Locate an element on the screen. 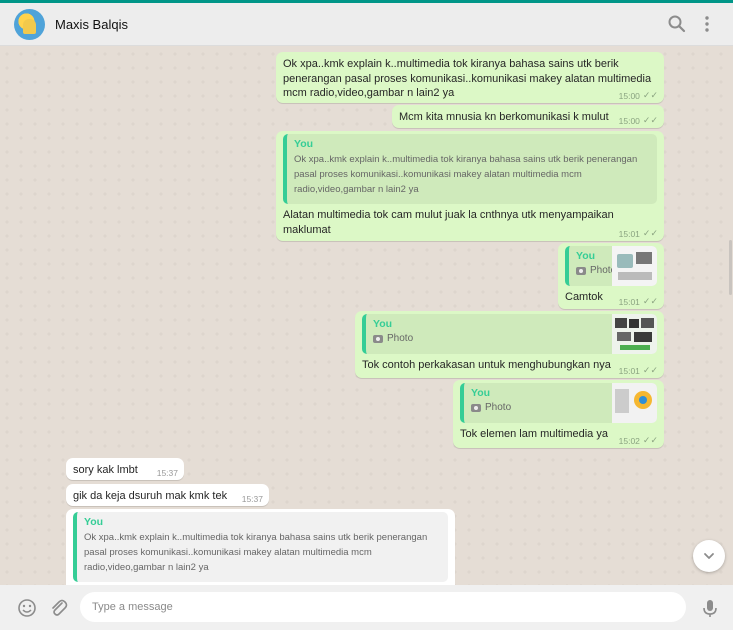  message-bubble-outgoing: You Photo Camtok 15:01 ✓✓ is located at coordinates (611, 276).